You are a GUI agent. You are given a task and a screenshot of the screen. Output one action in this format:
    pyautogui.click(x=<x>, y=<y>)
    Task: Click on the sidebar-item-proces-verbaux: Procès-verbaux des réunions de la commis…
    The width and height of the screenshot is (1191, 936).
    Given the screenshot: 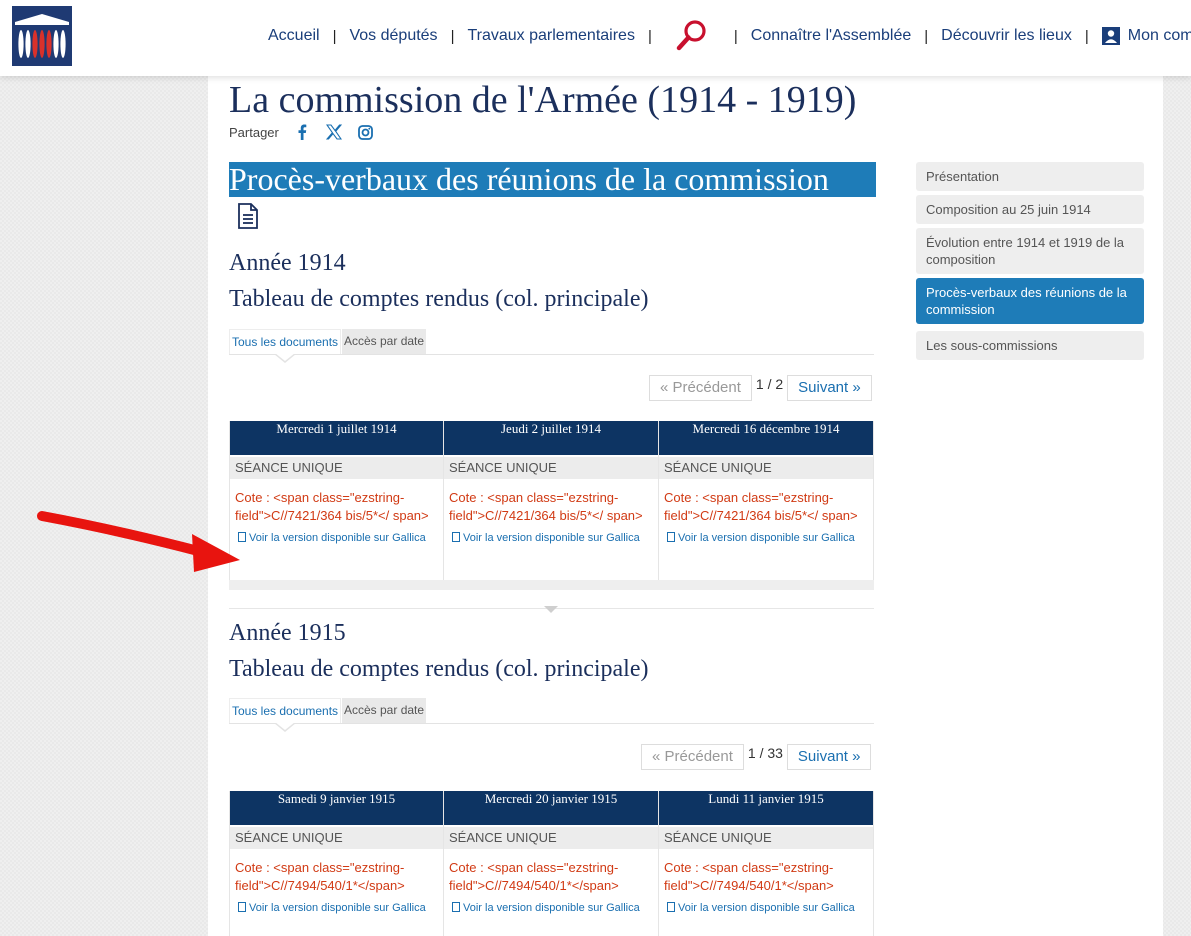 What is the action you would take?
    pyautogui.click(x=1030, y=301)
    